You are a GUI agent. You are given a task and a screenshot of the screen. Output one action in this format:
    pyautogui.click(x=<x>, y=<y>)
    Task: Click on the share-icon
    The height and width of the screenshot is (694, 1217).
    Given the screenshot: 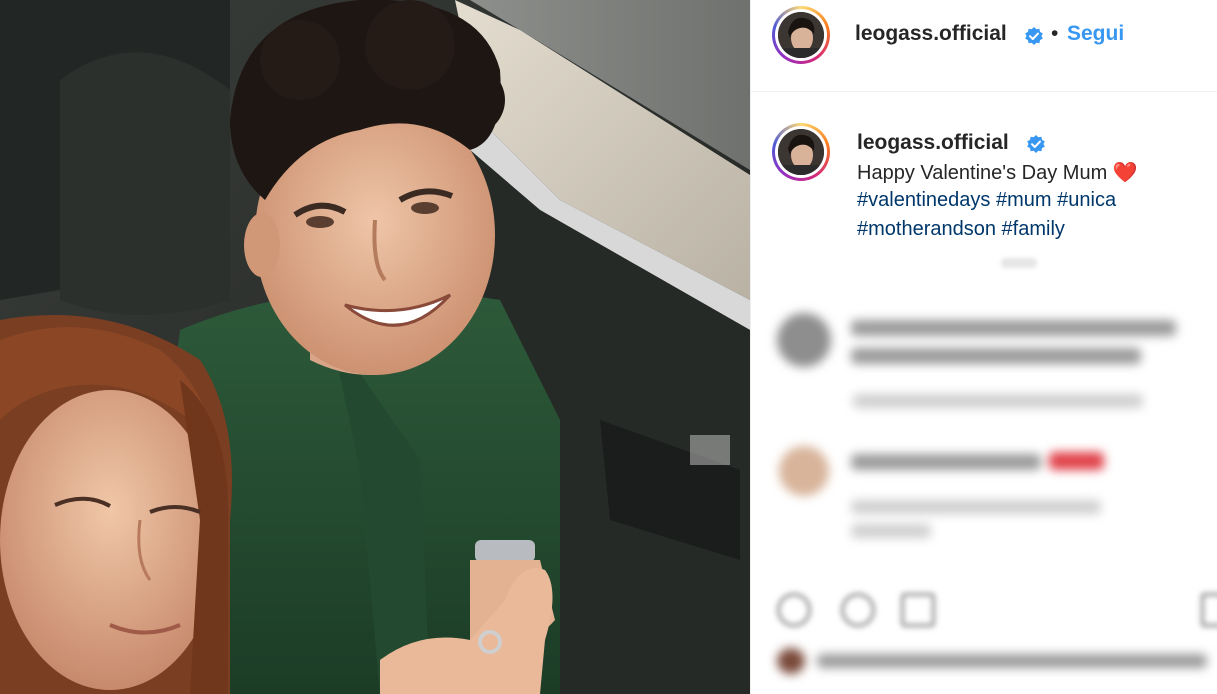 What is the action you would take?
    pyautogui.click(x=918, y=610)
    